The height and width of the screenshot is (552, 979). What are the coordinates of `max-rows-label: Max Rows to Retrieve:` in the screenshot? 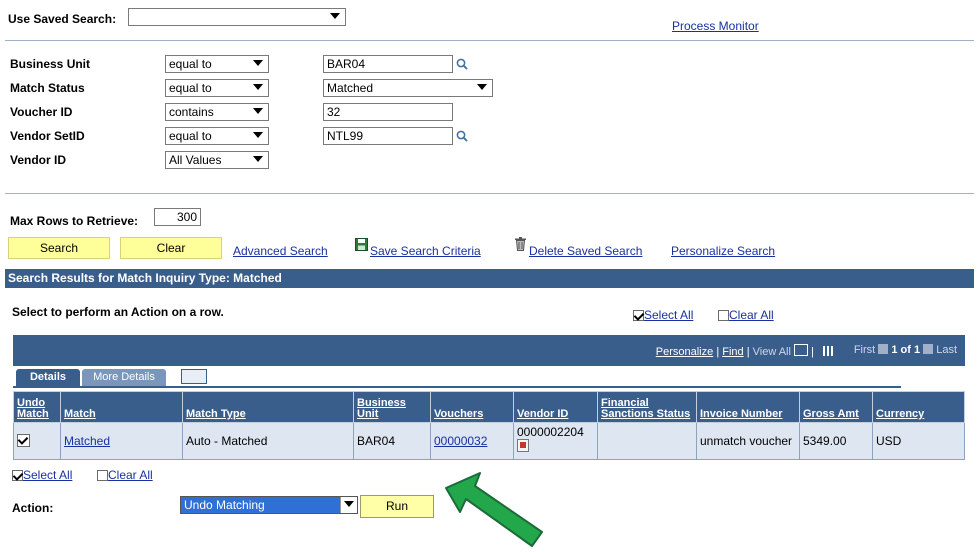 It's located at (74, 221).